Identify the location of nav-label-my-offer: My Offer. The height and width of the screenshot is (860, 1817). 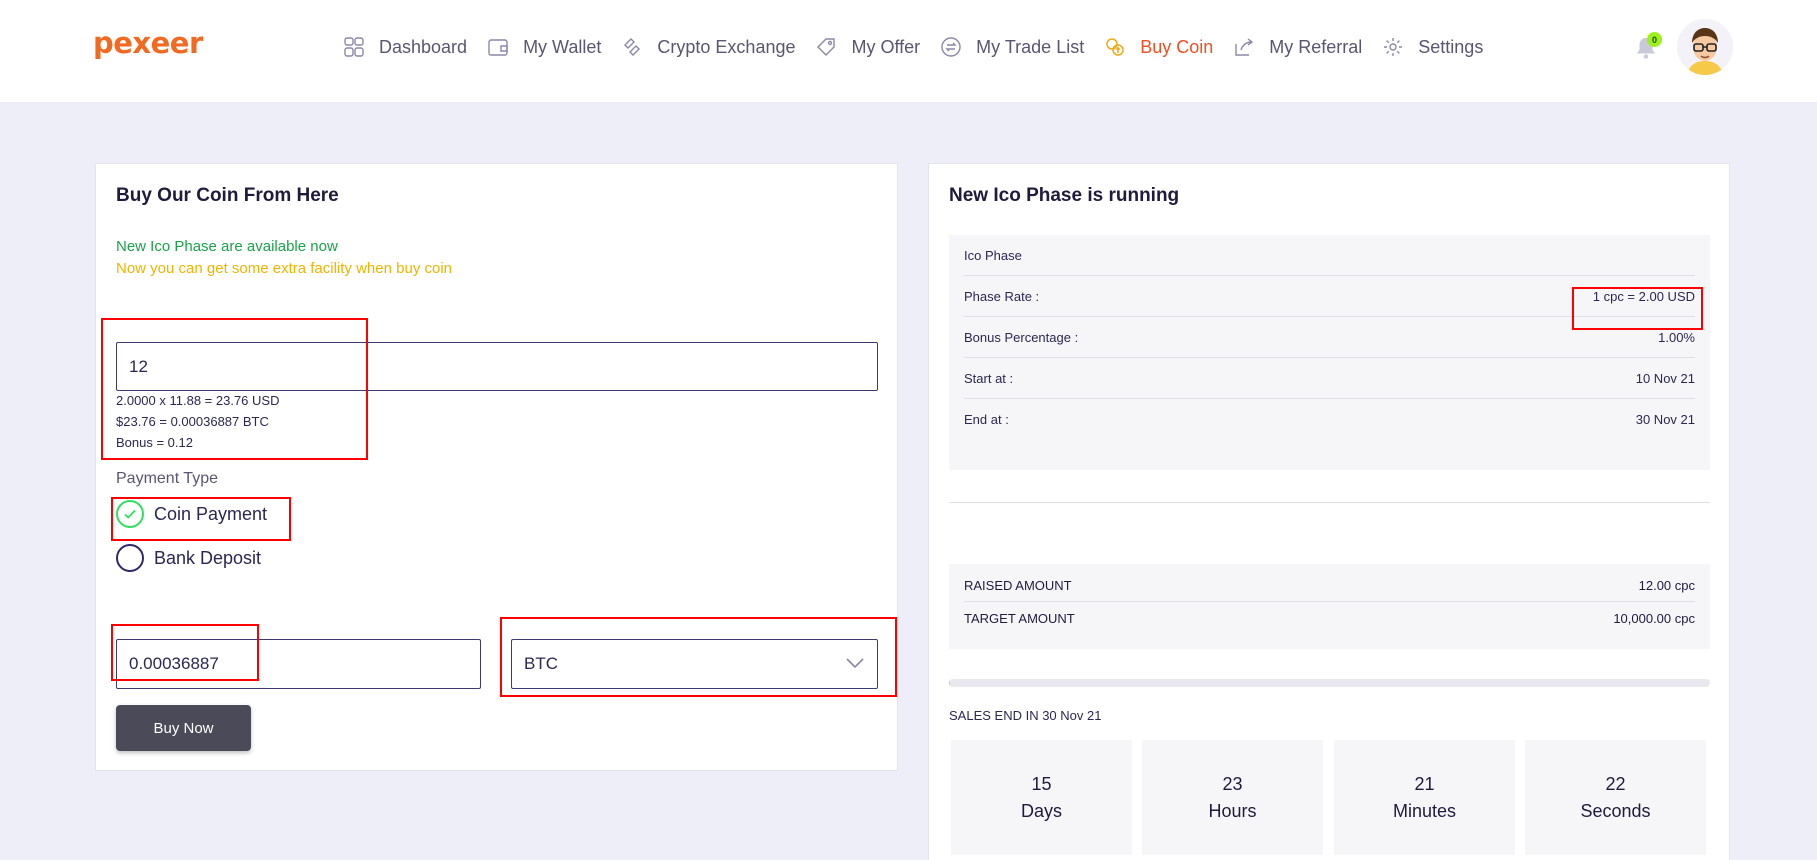
(886, 46).